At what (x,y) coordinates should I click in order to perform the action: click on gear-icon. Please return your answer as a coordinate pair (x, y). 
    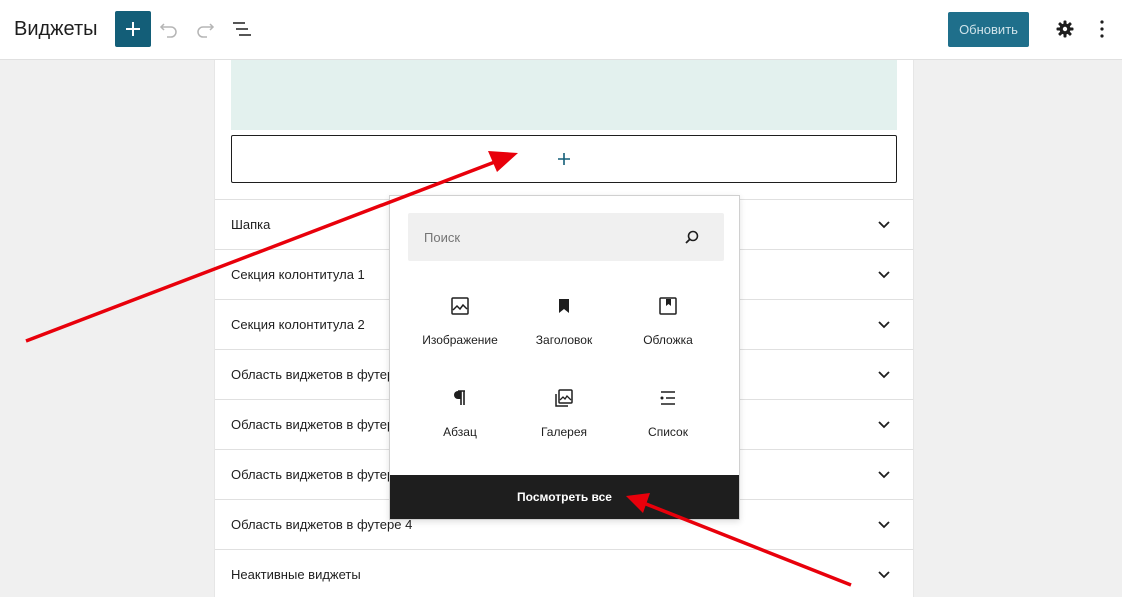
    Looking at the image, I should click on (1065, 29).